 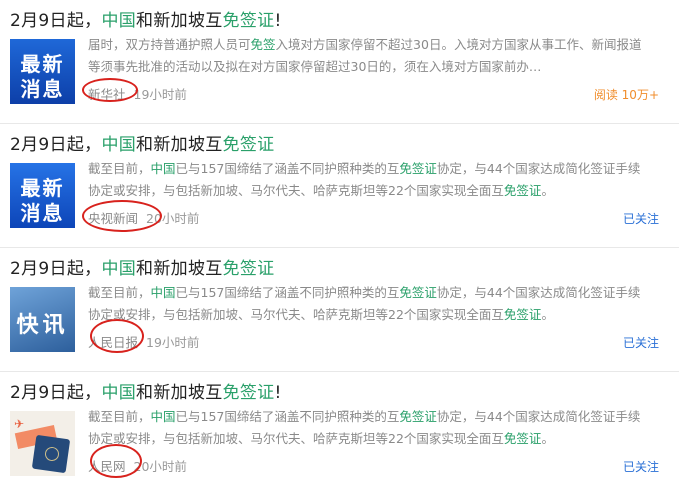 I want to click on read-count: 阅读 10万+, so click(x=626, y=95).